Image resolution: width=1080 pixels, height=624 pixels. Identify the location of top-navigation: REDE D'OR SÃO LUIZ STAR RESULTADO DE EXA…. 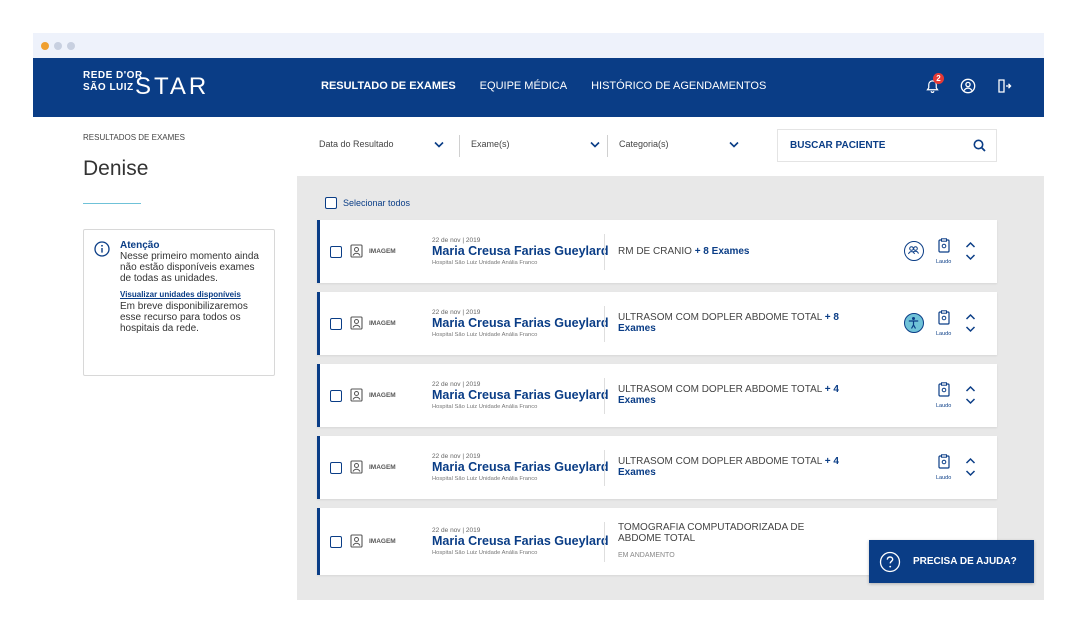
(538, 87).